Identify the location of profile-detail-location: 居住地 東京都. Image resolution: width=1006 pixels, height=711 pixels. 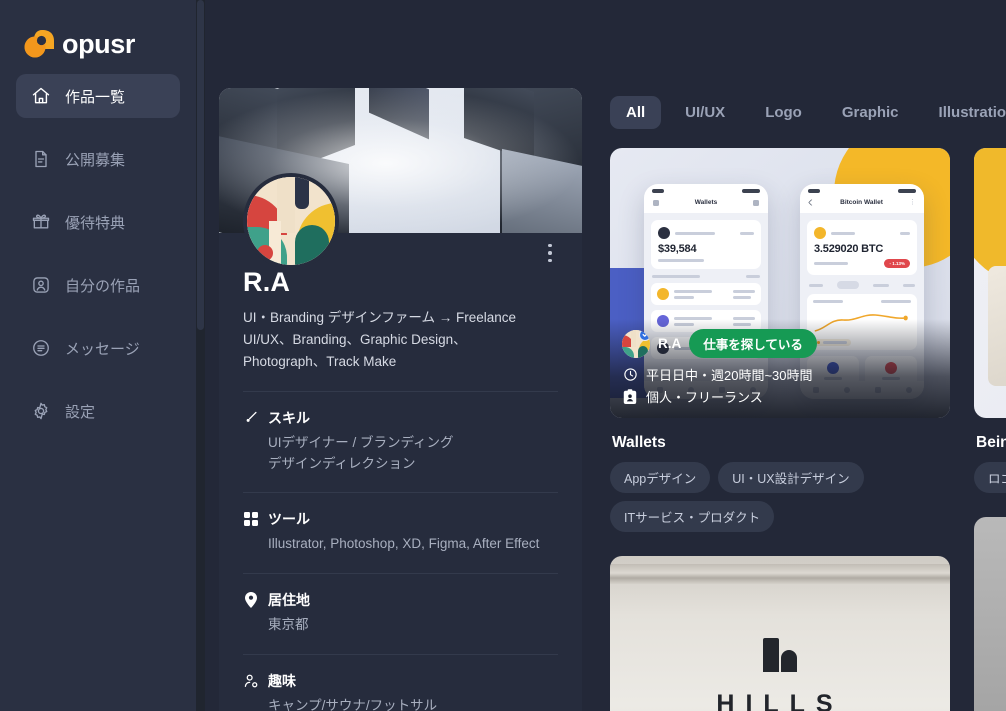
(400, 605).